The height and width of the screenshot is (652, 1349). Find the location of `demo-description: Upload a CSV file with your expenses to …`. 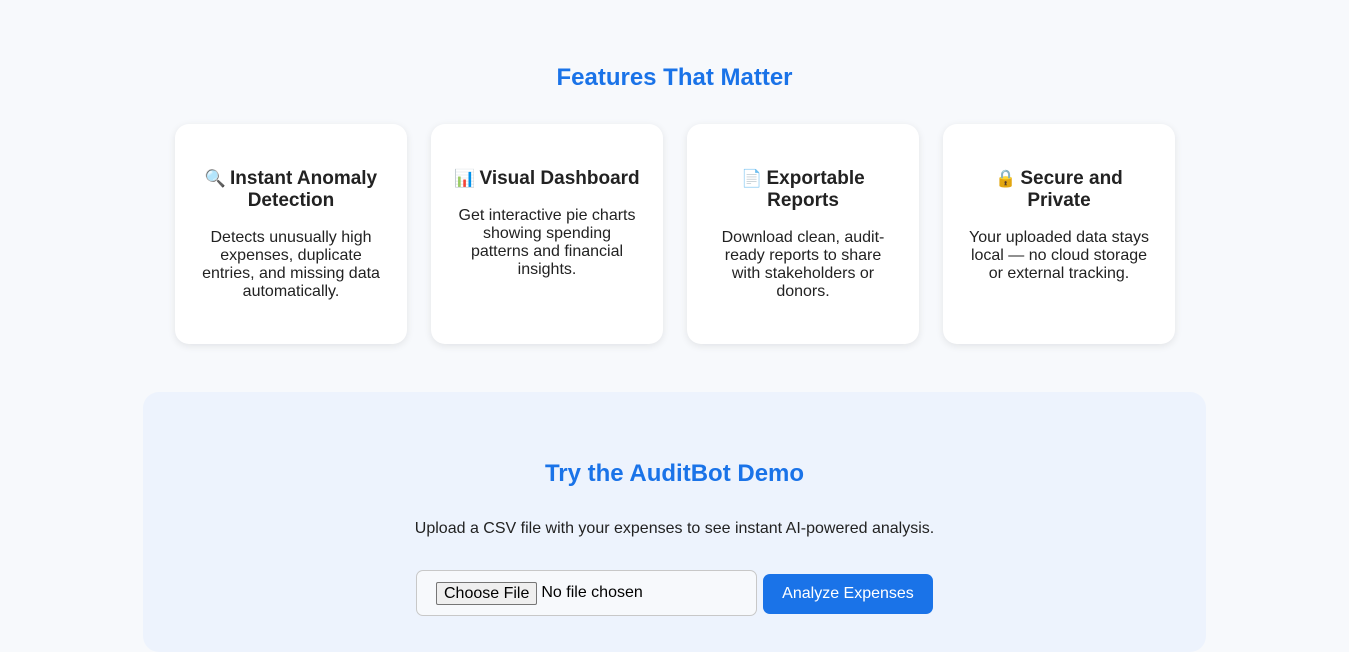

demo-description: Upload a CSV file with your expenses to … is located at coordinates (674, 528).